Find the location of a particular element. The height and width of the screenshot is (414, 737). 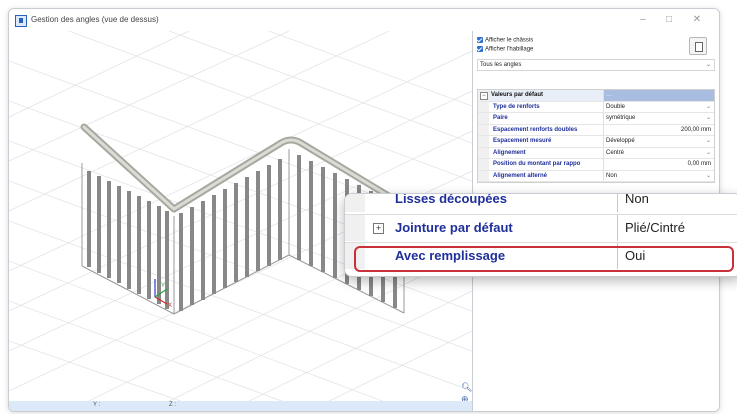

property-value: 0,00 mm is located at coordinates (699, 164).